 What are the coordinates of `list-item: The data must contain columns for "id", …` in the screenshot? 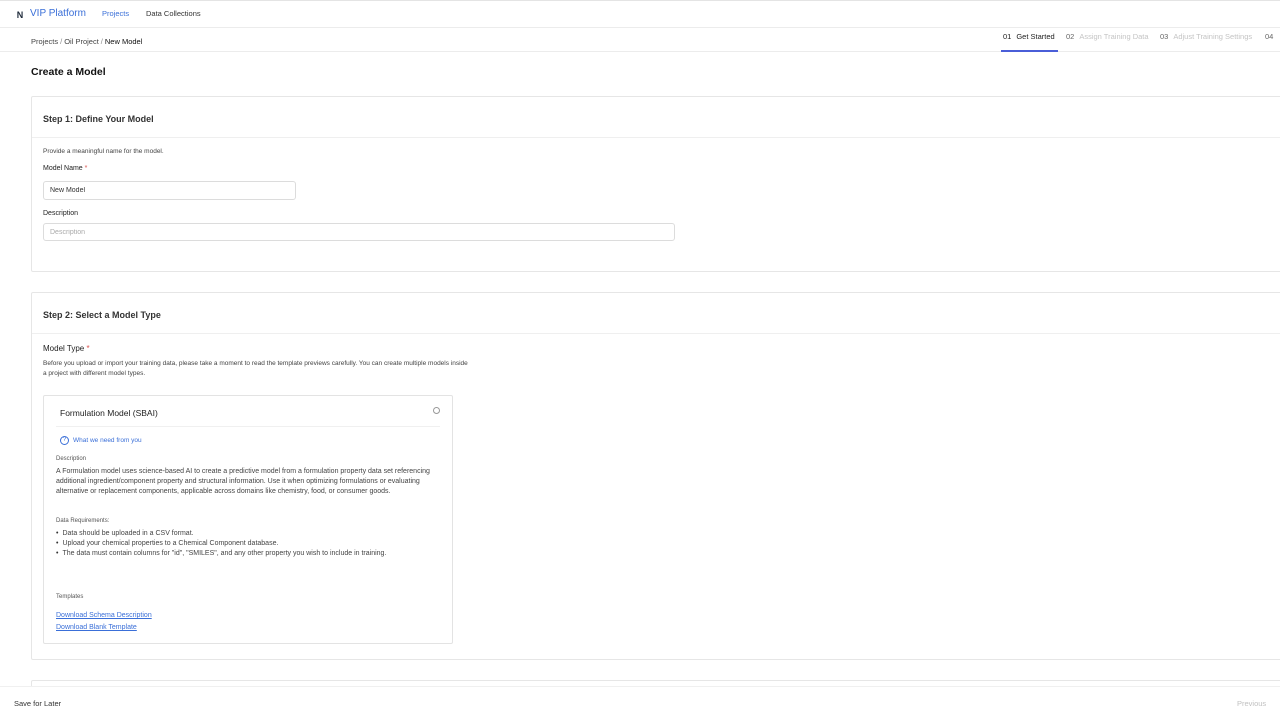 It's located at (251, 554).